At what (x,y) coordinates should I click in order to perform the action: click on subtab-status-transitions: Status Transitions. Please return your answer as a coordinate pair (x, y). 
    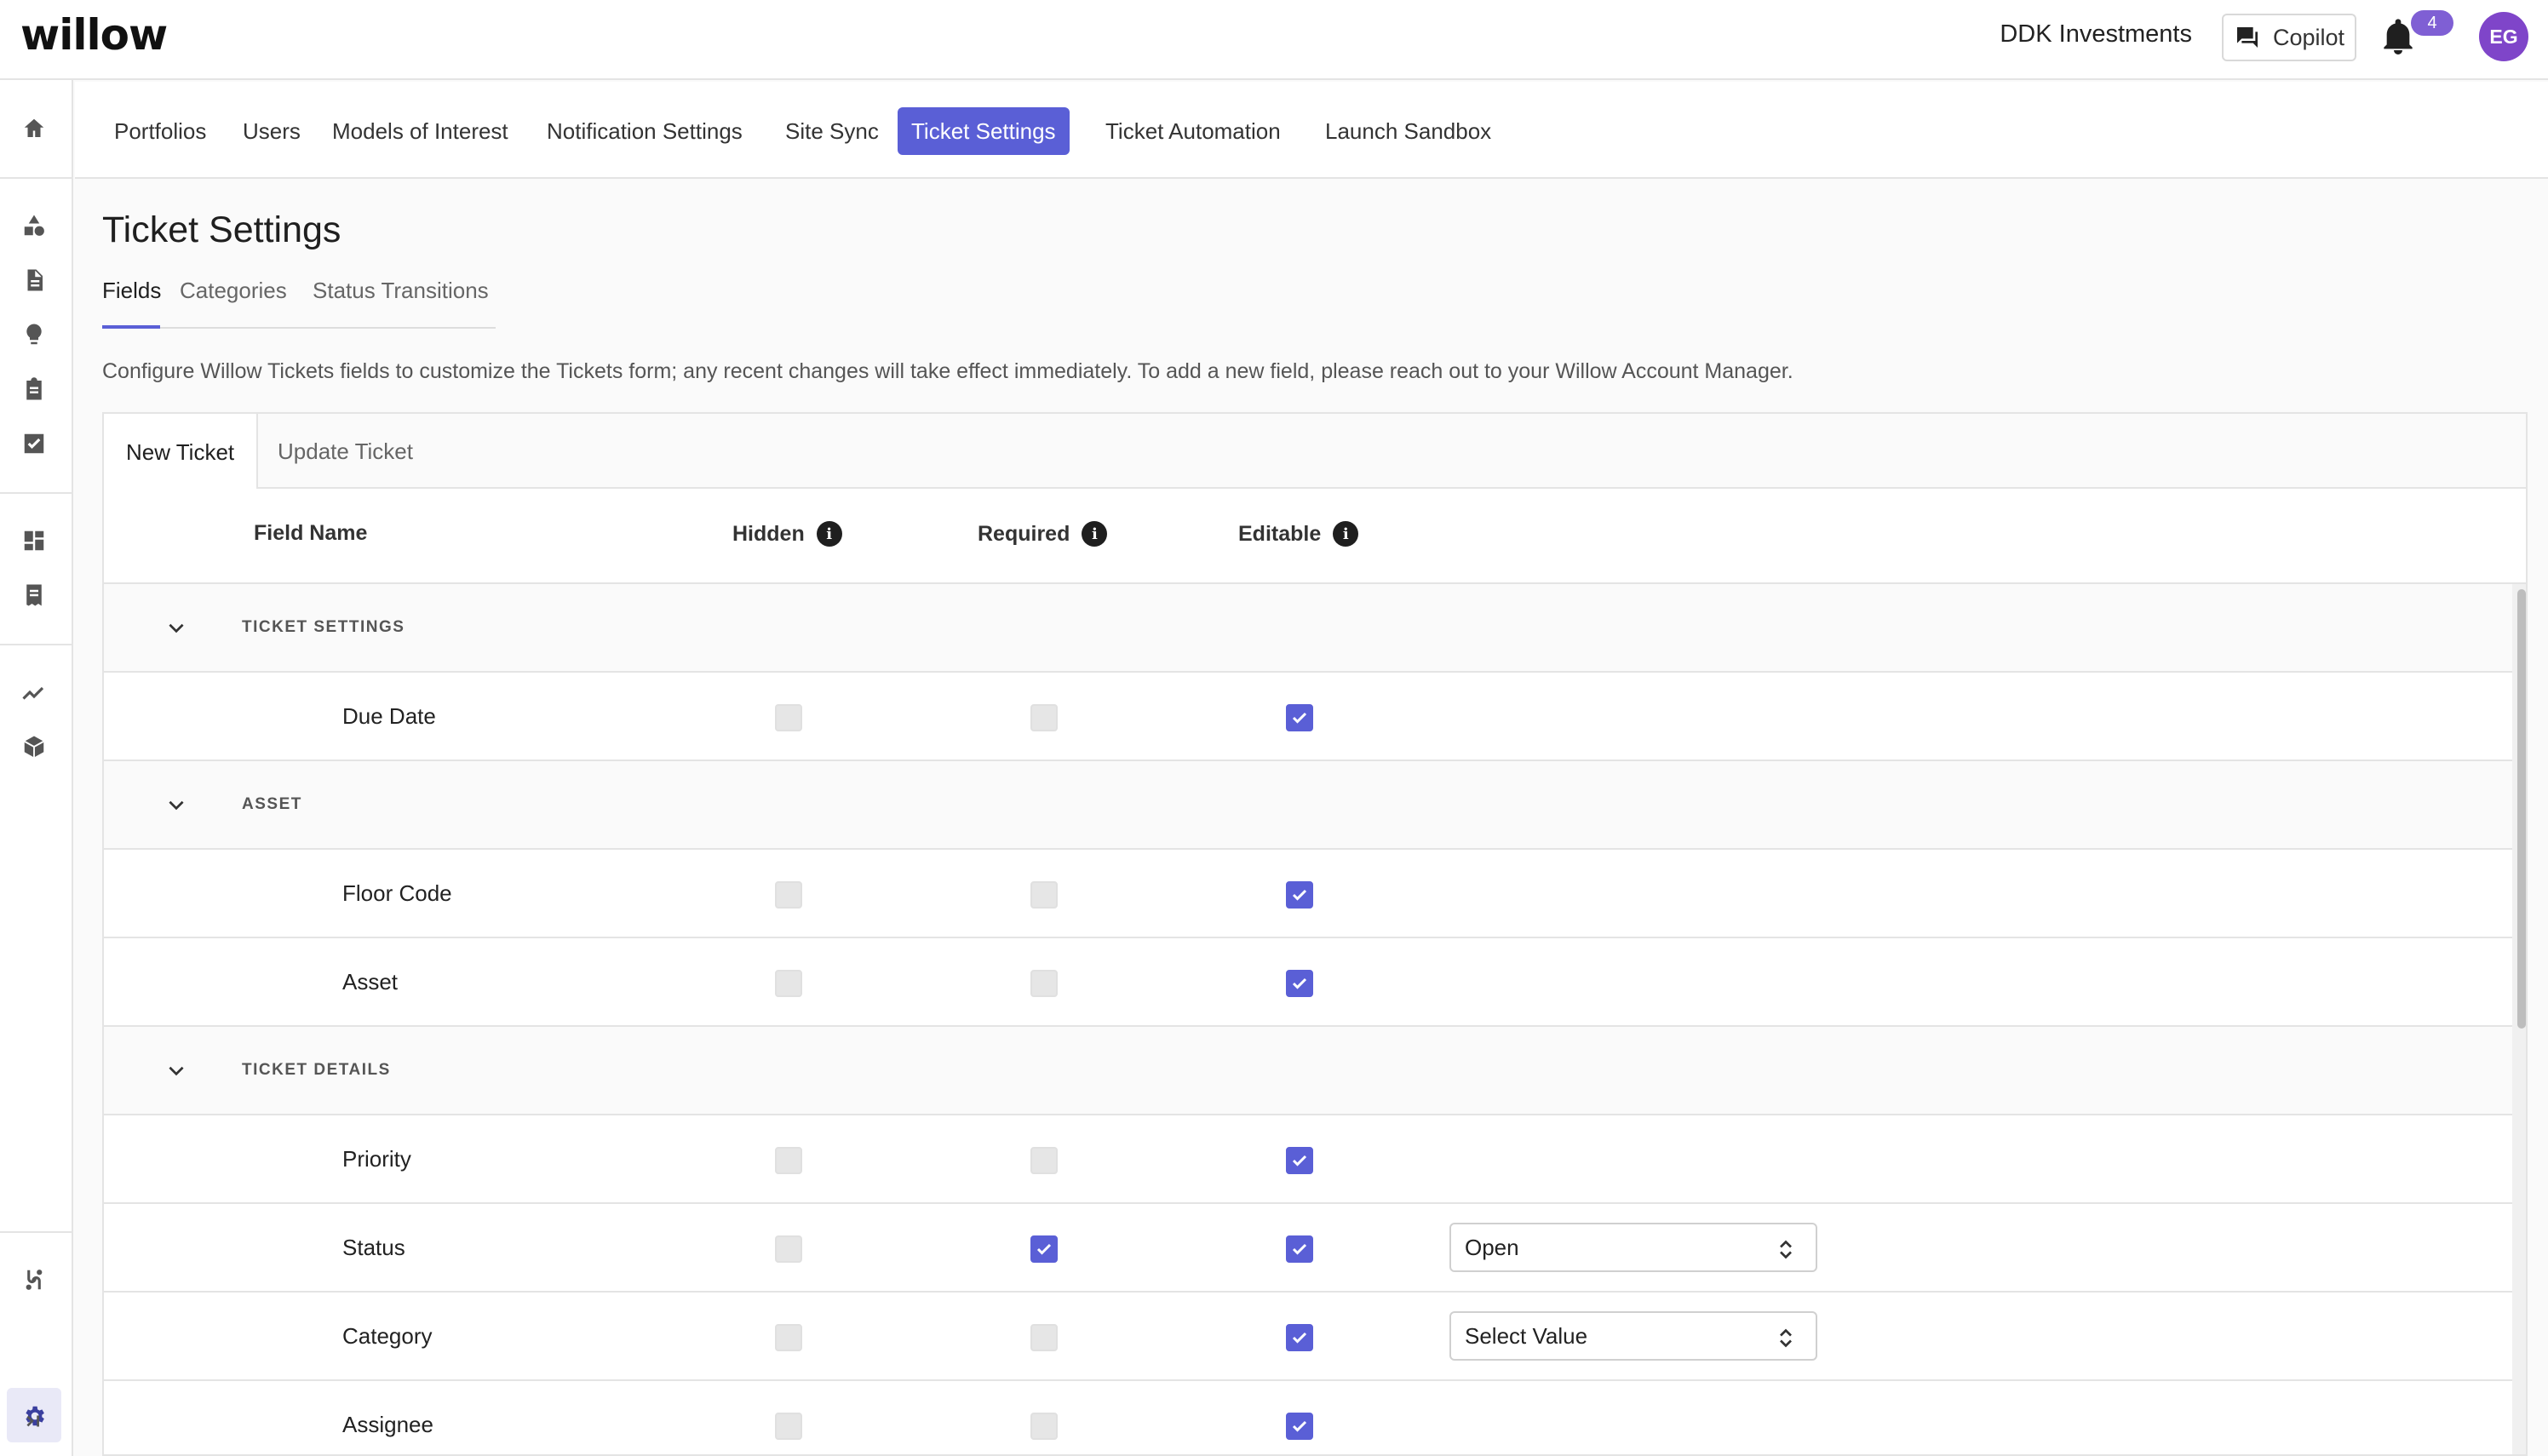
    Looking at the image, I should click on (401, 291).